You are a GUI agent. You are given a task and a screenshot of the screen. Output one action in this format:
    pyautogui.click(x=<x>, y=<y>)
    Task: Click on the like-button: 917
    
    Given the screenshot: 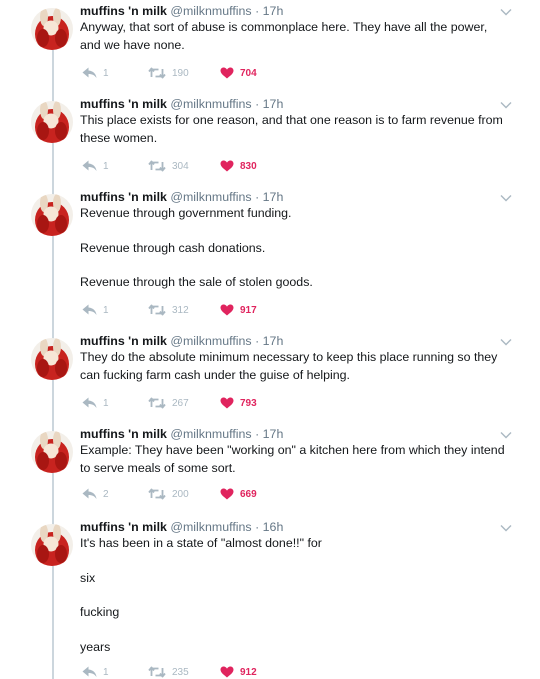 What is the action you would take?
    pyautogui.click(x=238, y=310)
    